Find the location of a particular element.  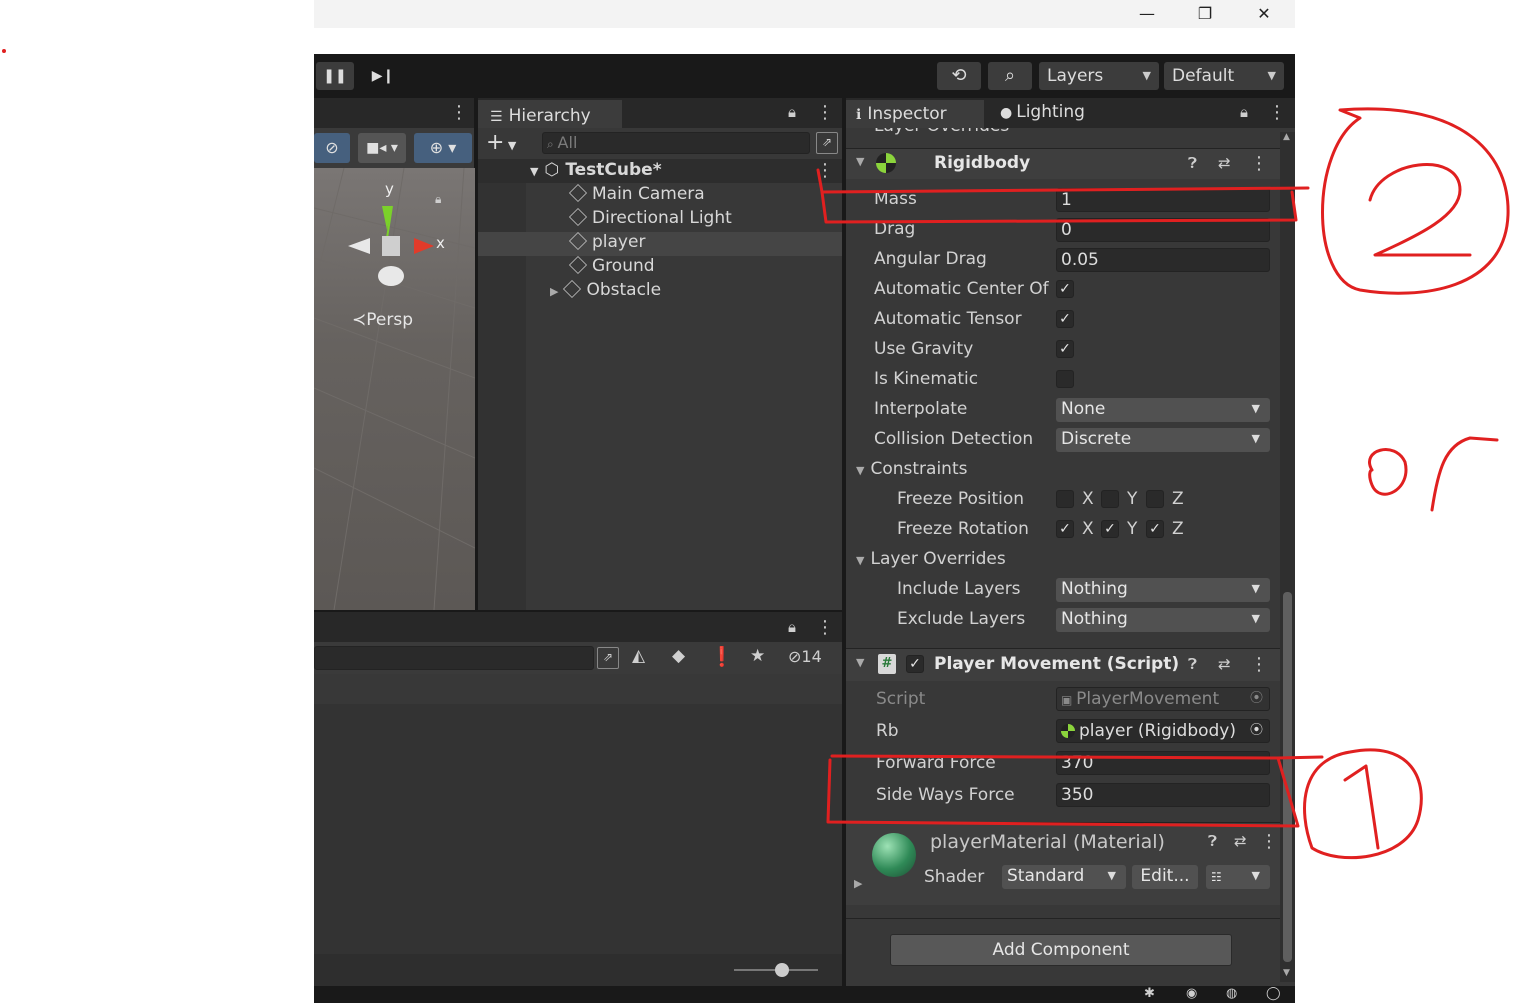

annotation-box-one-tail is located at coordinates (1300, 757).